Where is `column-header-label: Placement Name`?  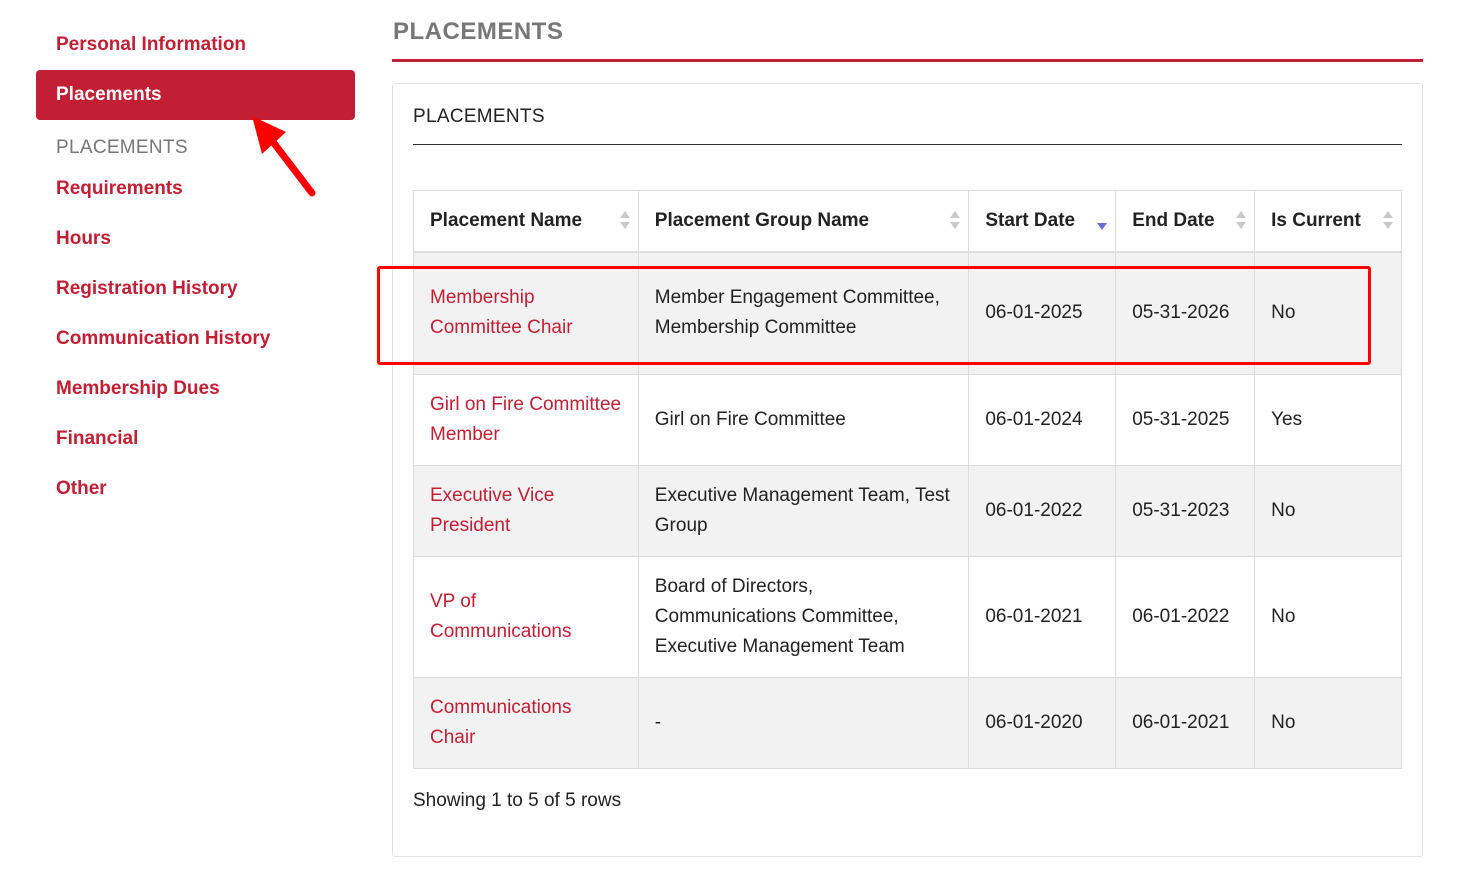
column-header-label: Placement Name is located at coordinates (506, 220).